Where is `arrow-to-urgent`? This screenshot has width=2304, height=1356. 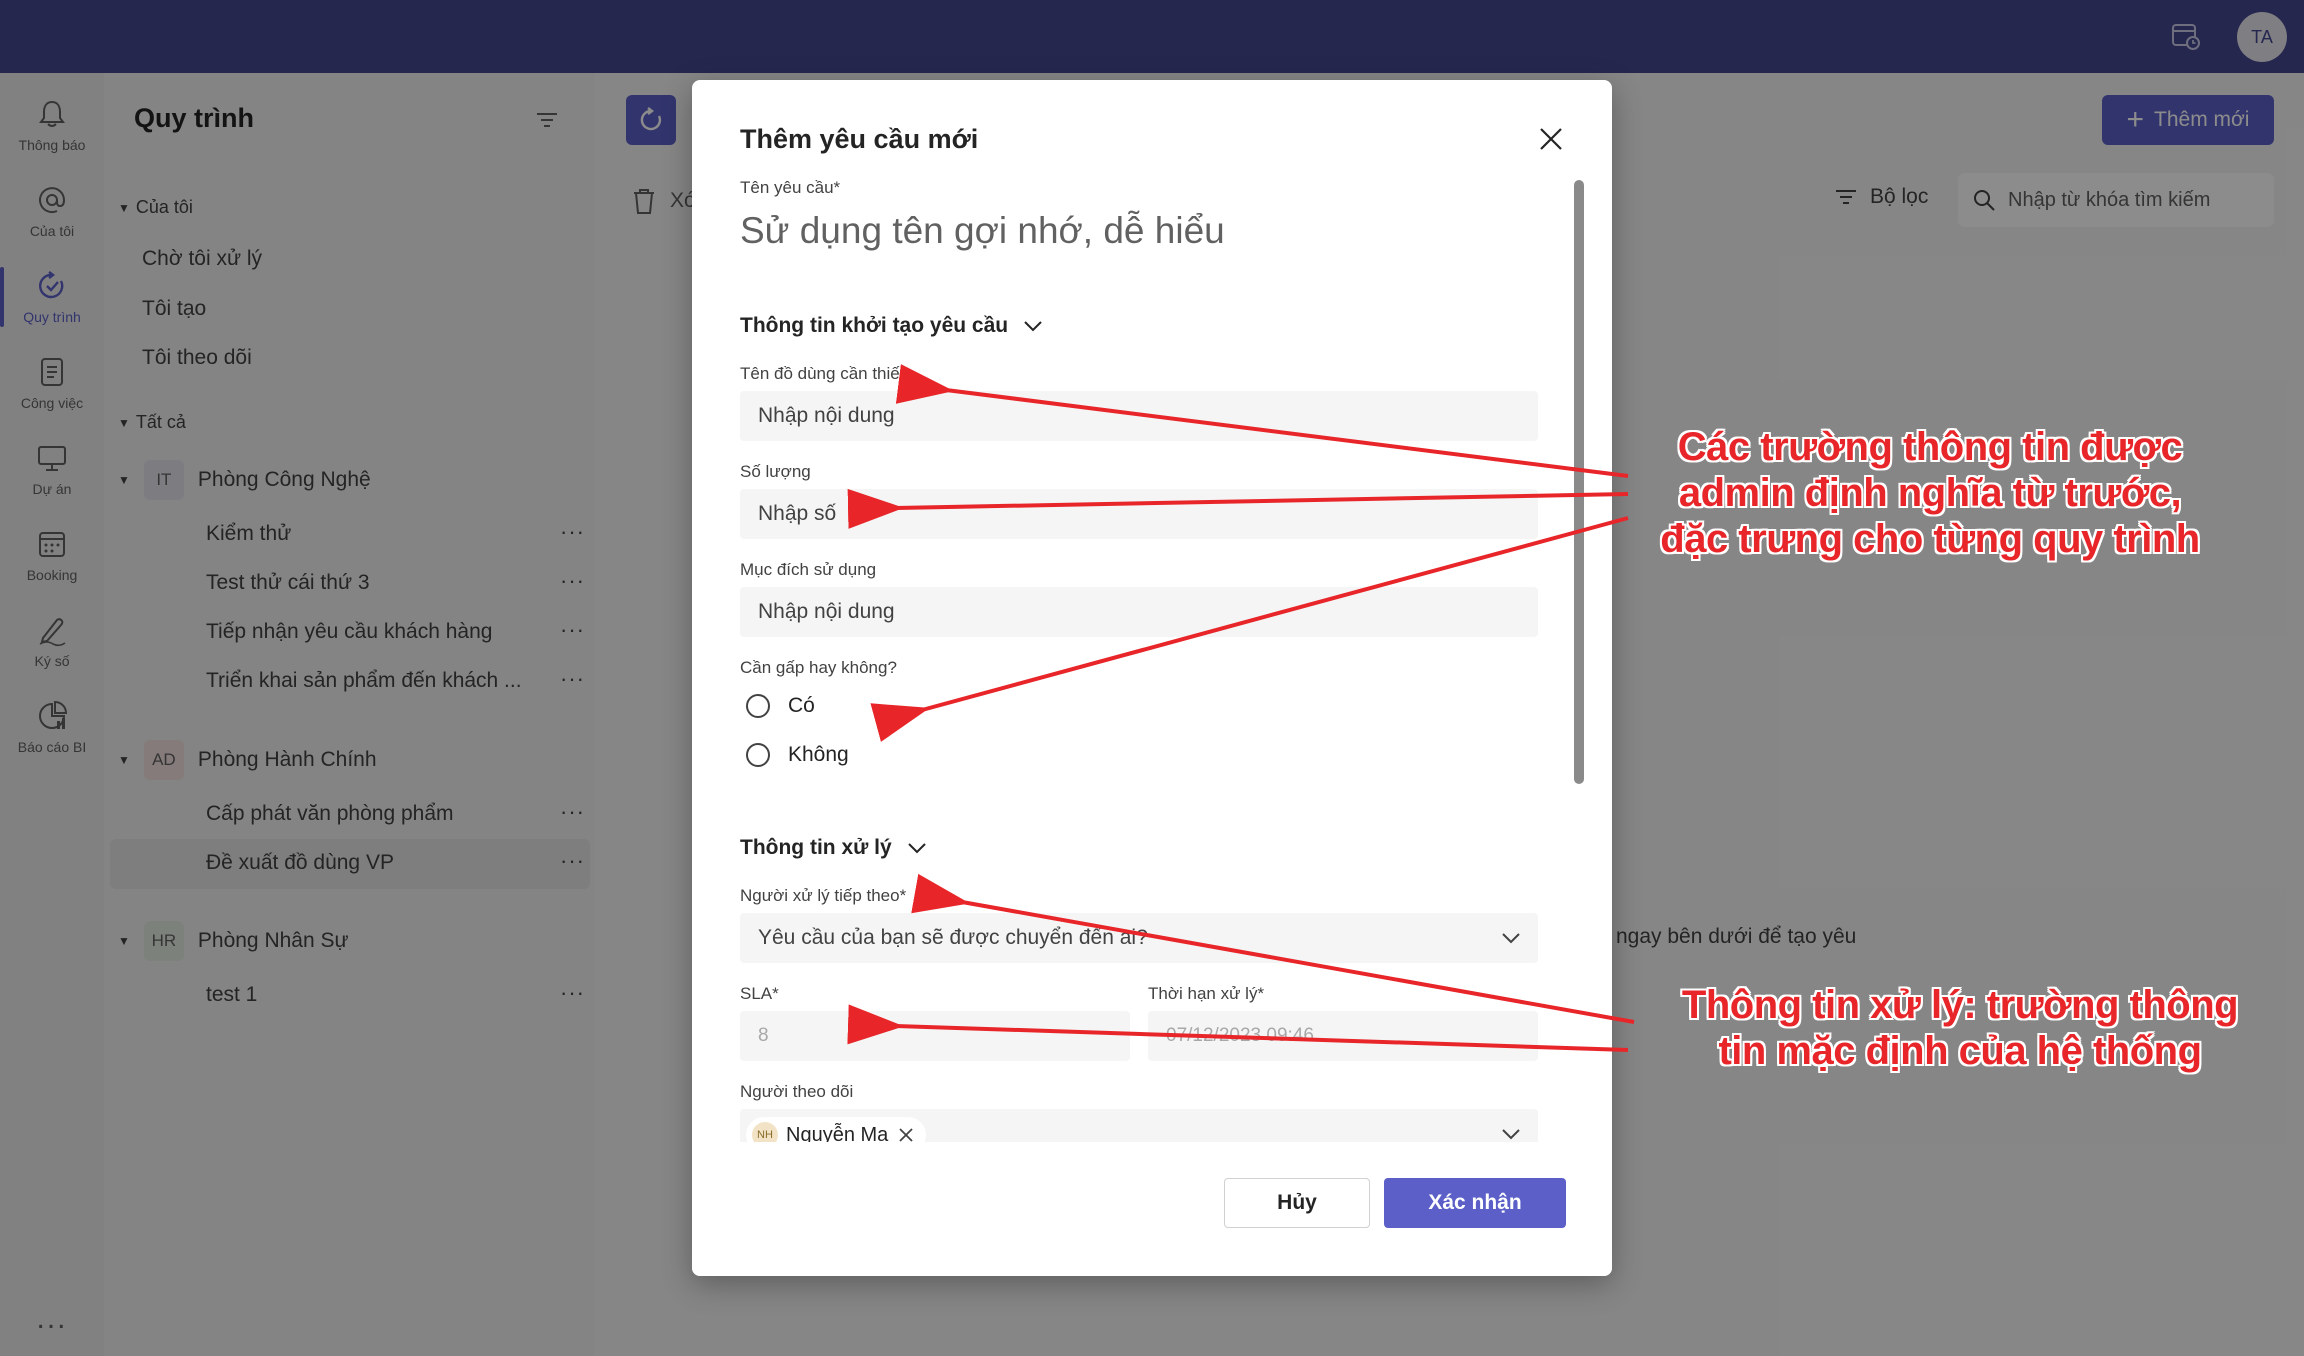
arrow-to-urgent is located at coordinates (1249, 629).